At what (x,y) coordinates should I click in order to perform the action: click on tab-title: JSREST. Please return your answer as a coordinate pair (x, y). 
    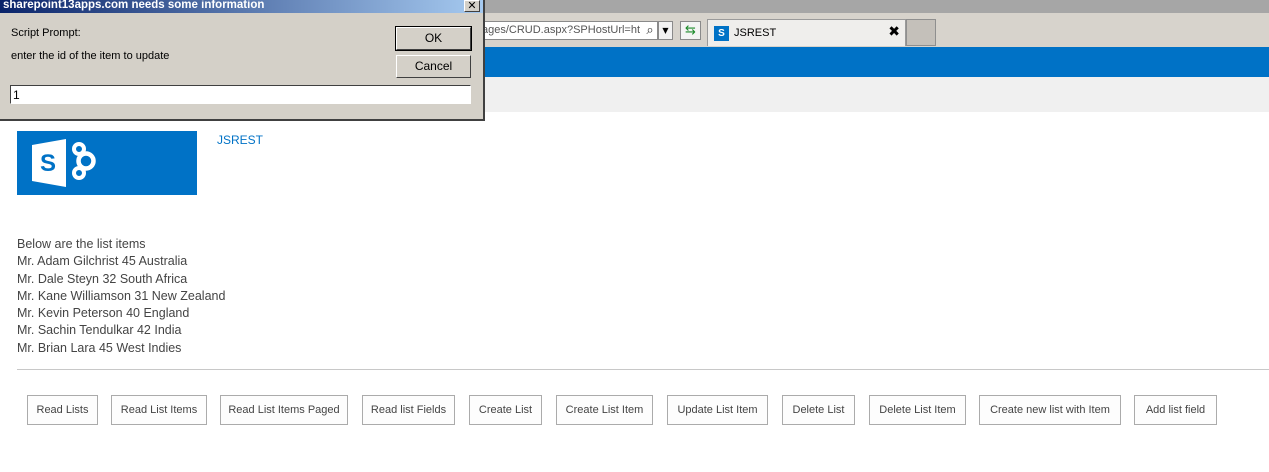
    Looking at the image, I should click on (755, 33).